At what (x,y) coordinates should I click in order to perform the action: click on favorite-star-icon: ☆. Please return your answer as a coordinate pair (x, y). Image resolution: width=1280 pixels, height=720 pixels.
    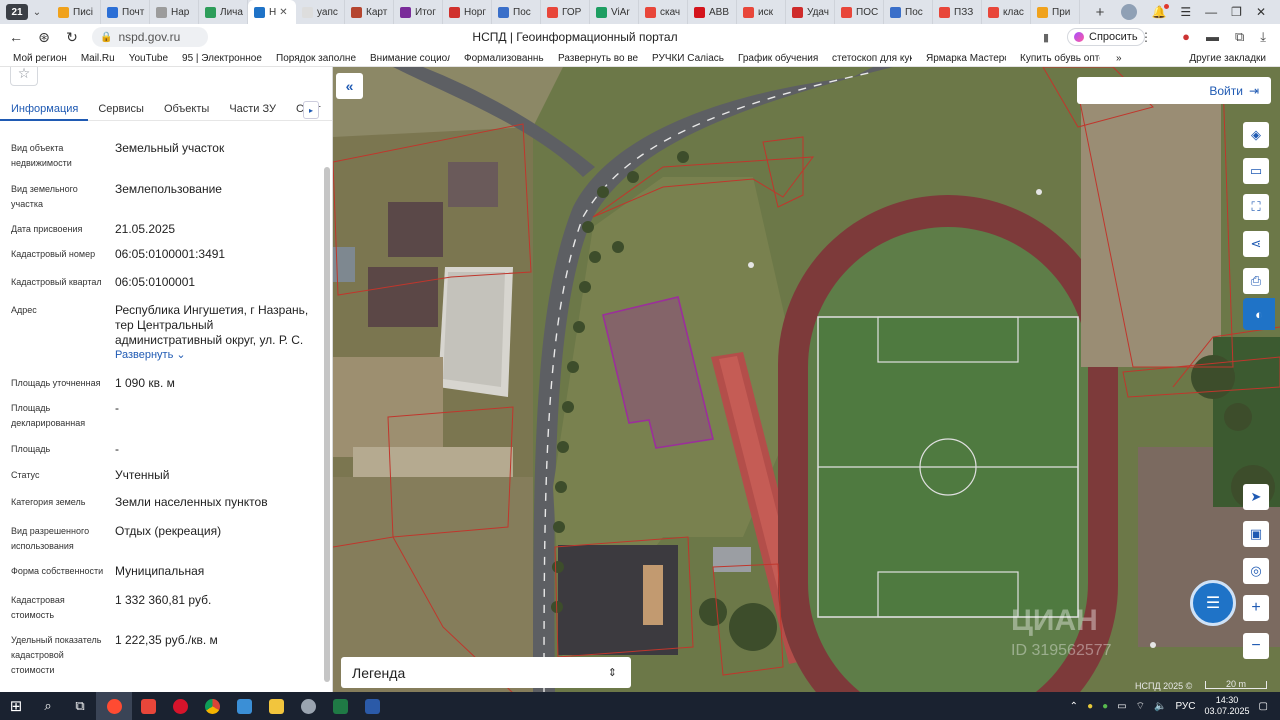
    Looking at the image, I should click on (24, 76).